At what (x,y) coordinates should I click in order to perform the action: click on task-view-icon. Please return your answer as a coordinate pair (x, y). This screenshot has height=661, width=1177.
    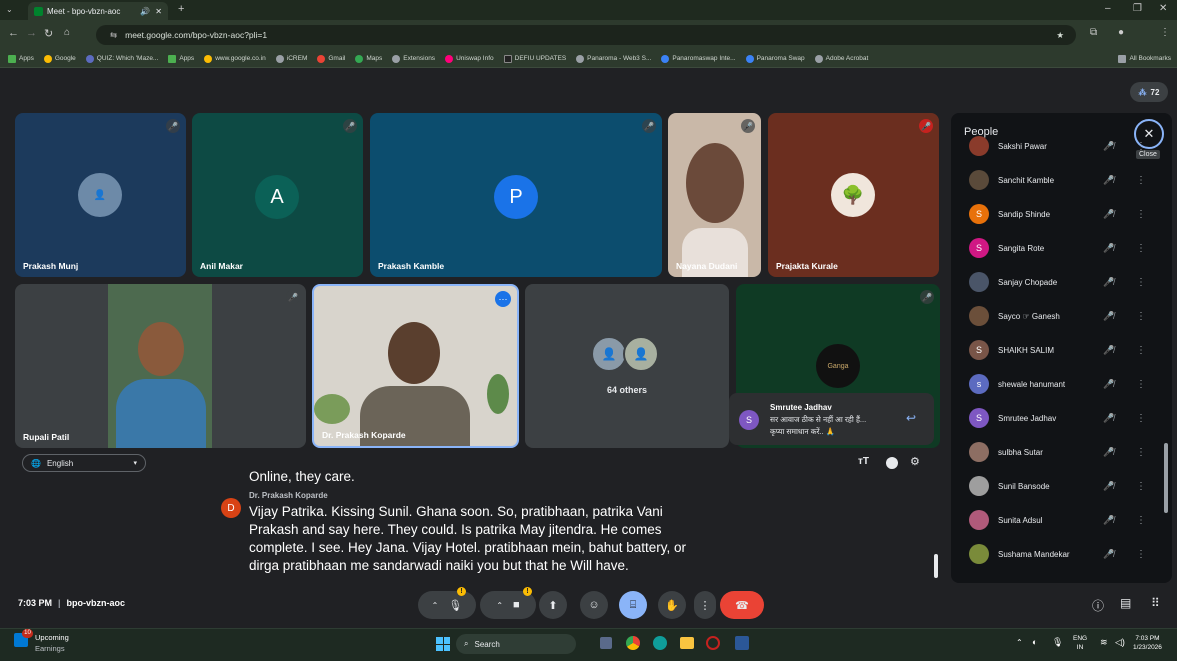
    Looking at the image, I should click on (606, 643).